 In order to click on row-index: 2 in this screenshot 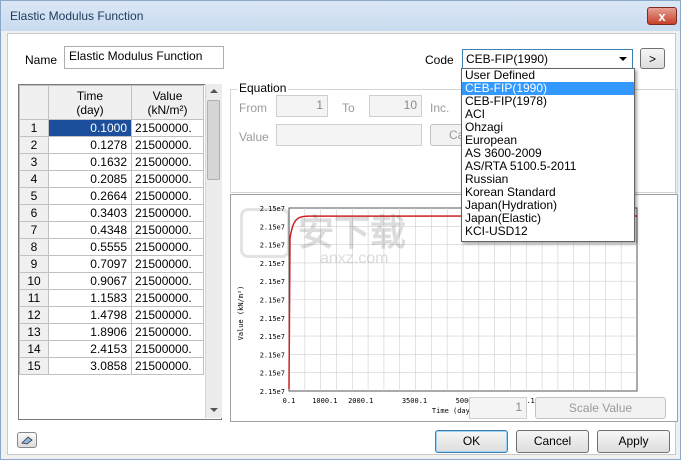, I will do `click(34, 145)`.